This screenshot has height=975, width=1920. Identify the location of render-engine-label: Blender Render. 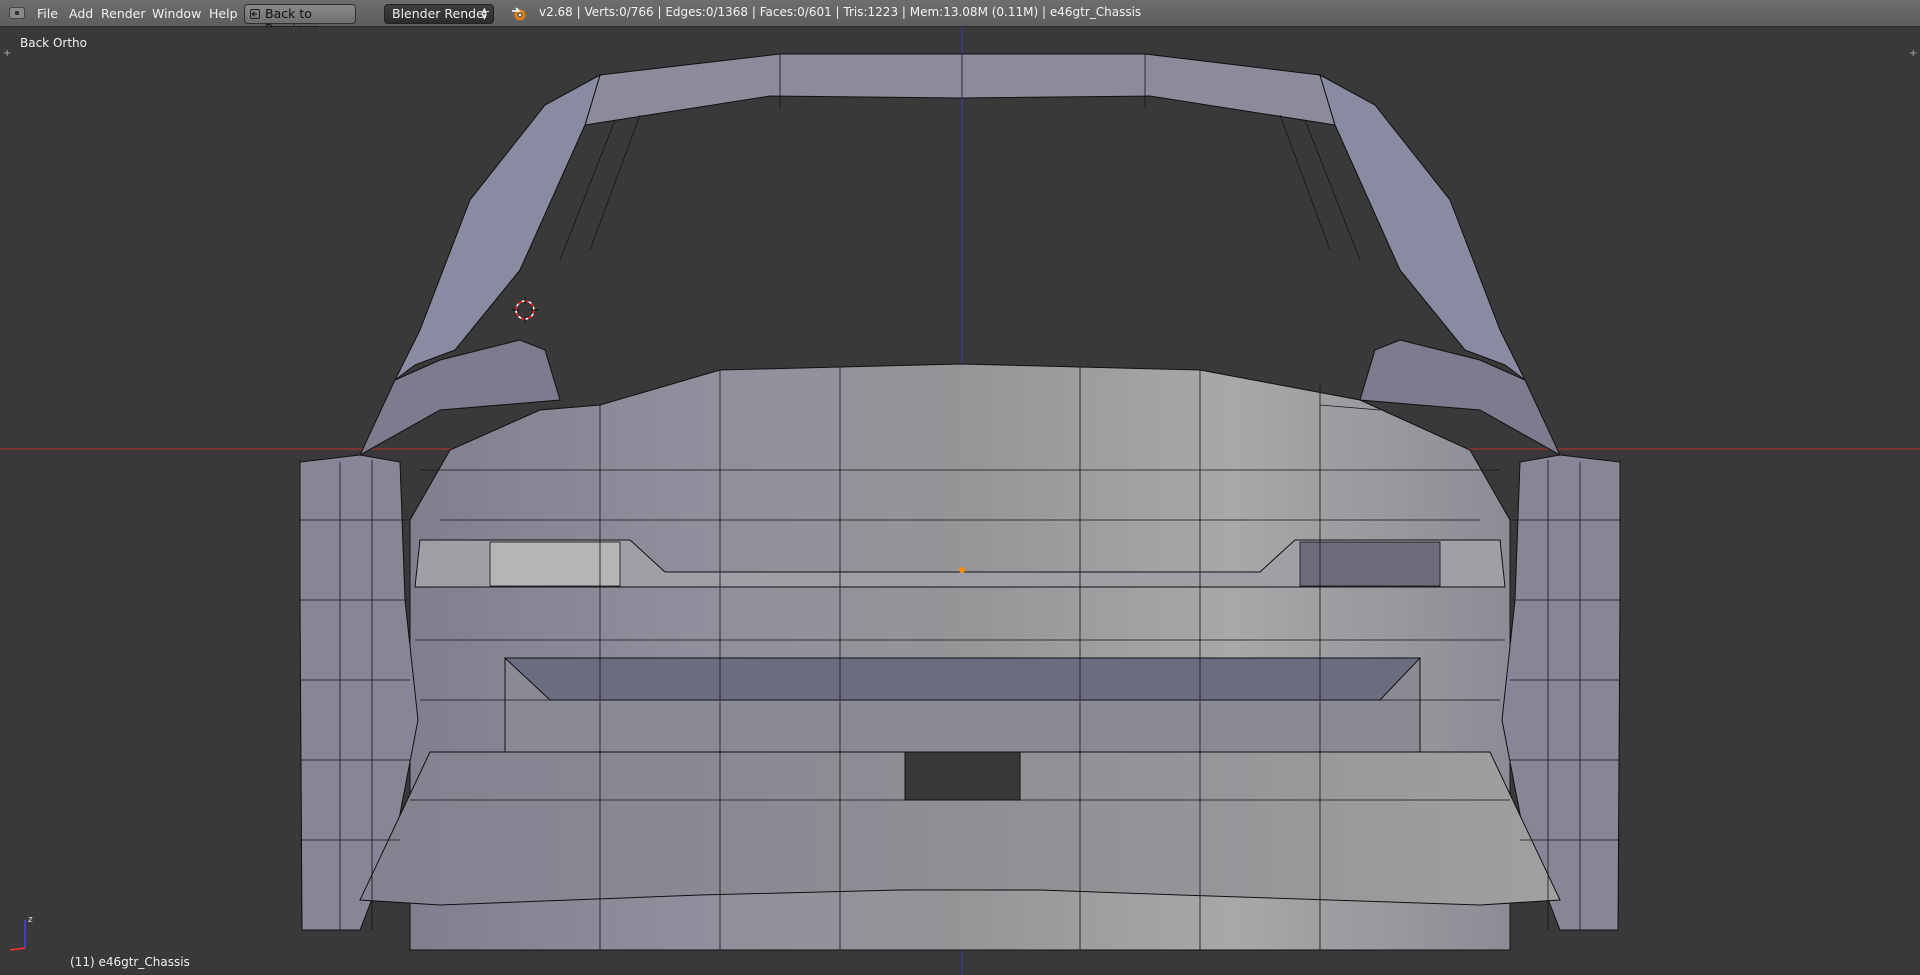
(440, 13).